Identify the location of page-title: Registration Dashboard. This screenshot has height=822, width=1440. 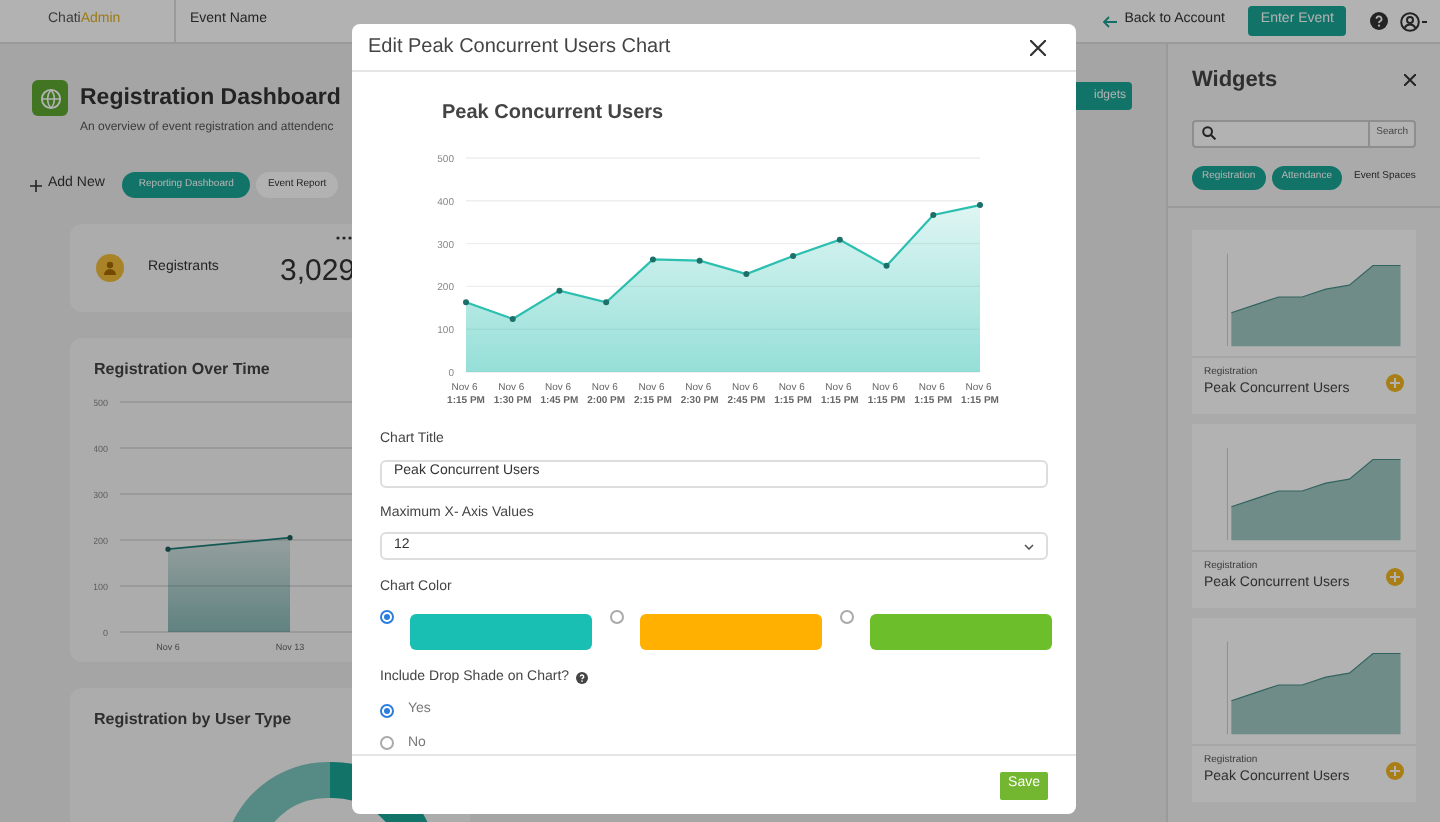
(210, 99).